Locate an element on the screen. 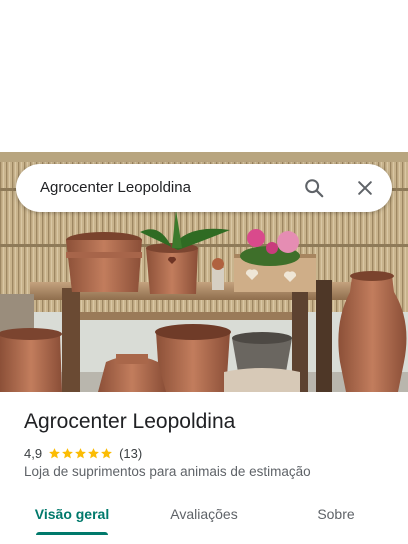 Image resolution: width=408 pixels, height=544 pixels. place-tabs: Visão geral Avaliações Sobre is located at coordinates (204, 522).